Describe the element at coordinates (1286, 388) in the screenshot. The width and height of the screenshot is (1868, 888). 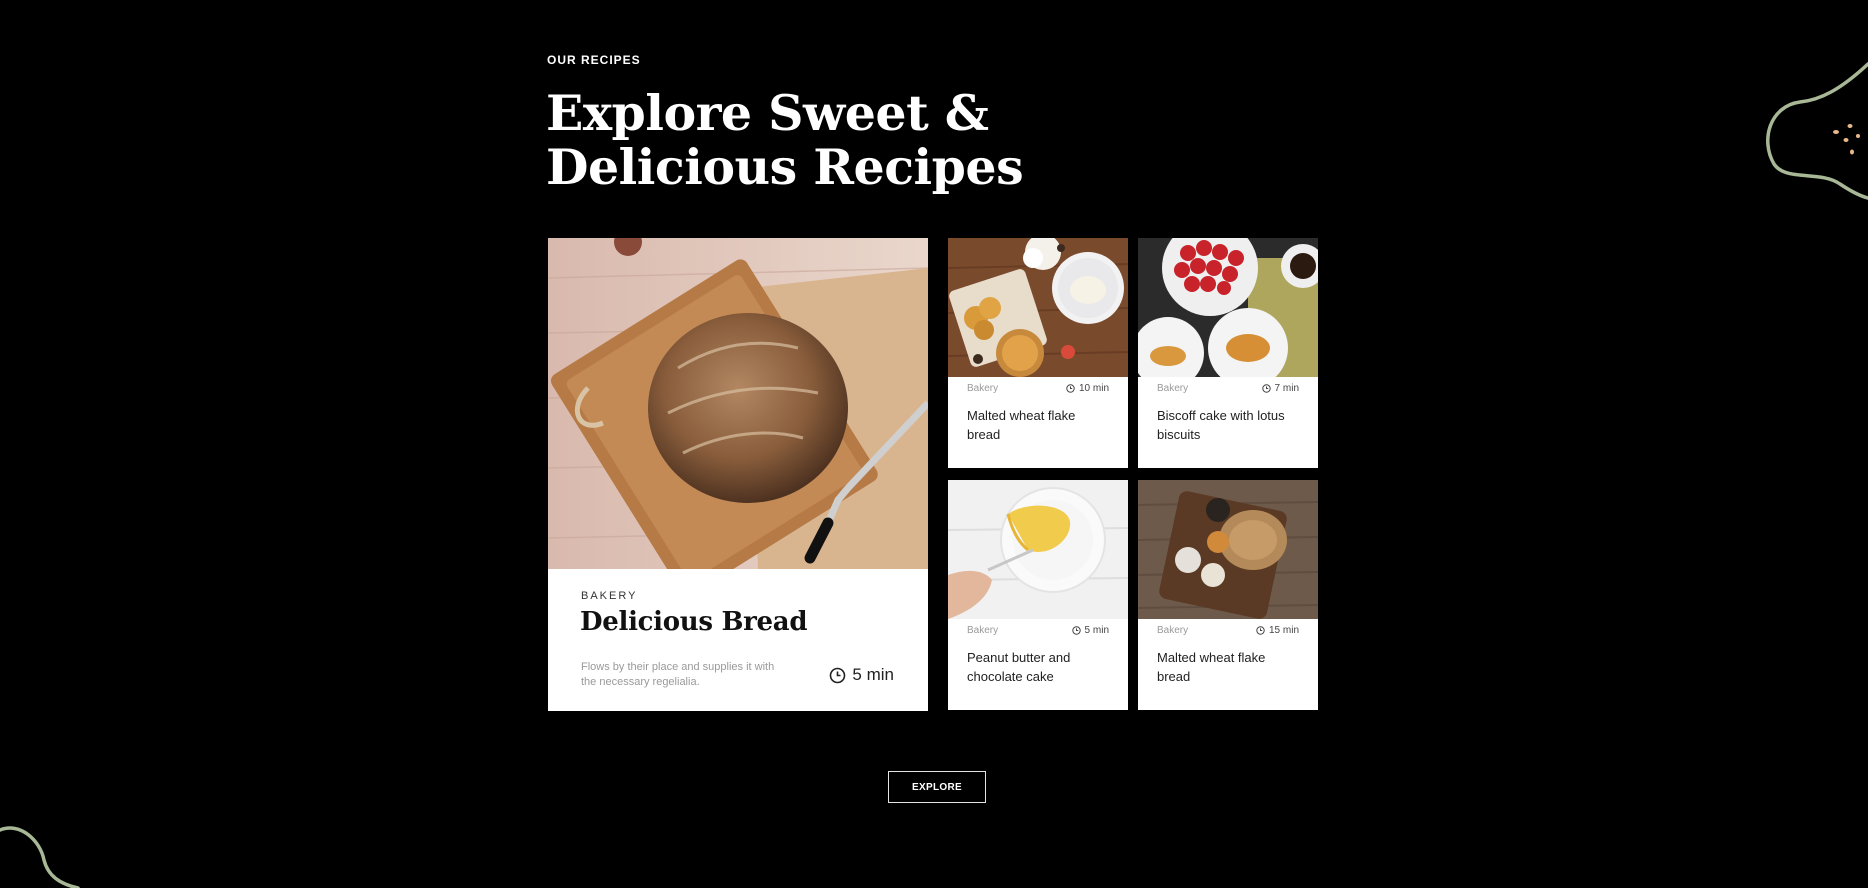
I see `recipe-time-value-2: 7 min` at that location.